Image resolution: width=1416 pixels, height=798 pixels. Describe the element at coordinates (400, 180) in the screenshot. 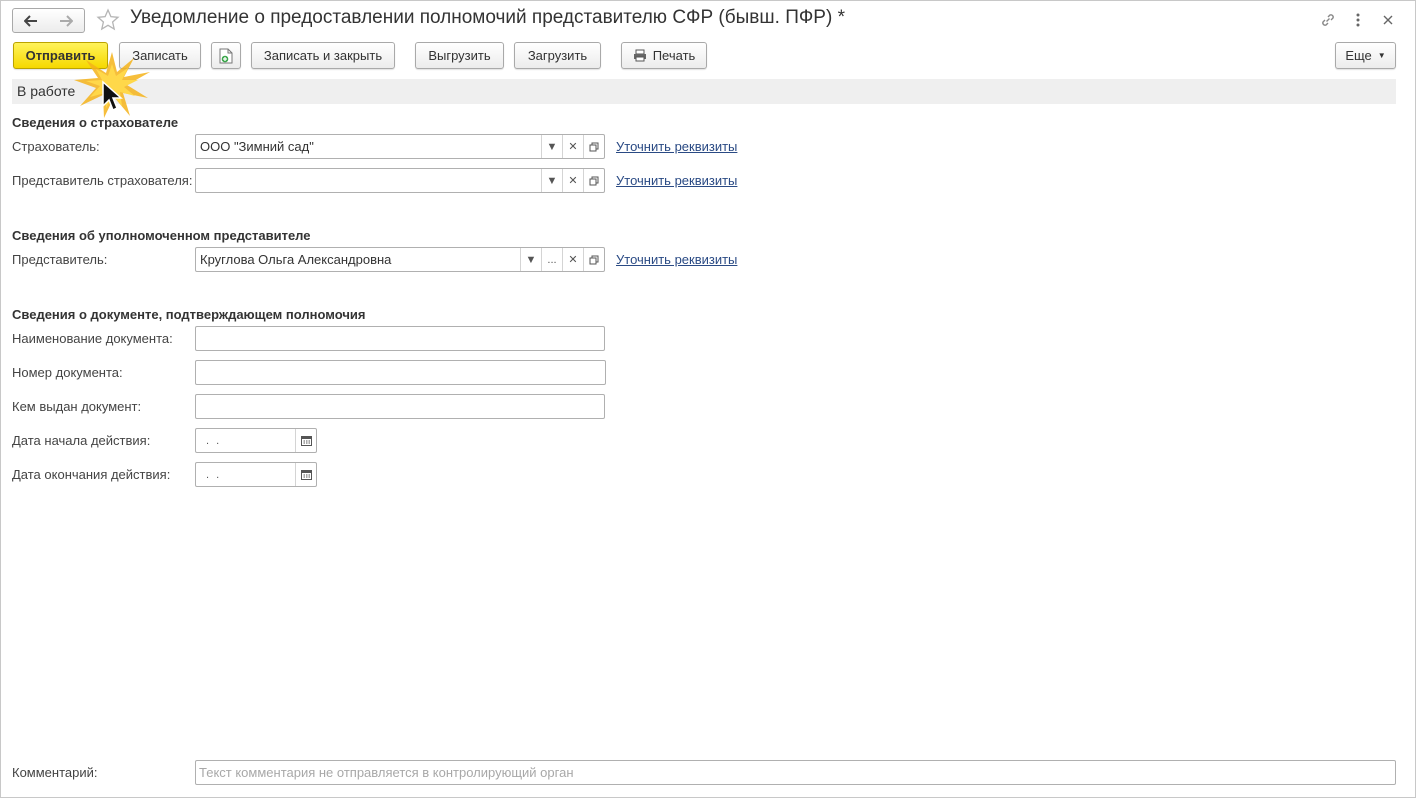

I see `insurer-rep-field: ▼ ✕` at that location.